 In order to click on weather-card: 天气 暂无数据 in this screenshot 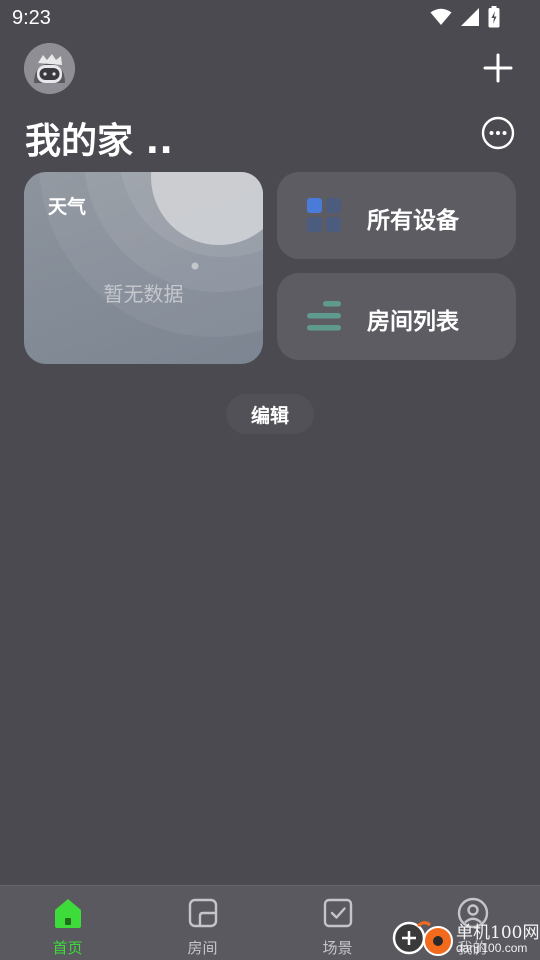, I will do `click(143, 268)`.